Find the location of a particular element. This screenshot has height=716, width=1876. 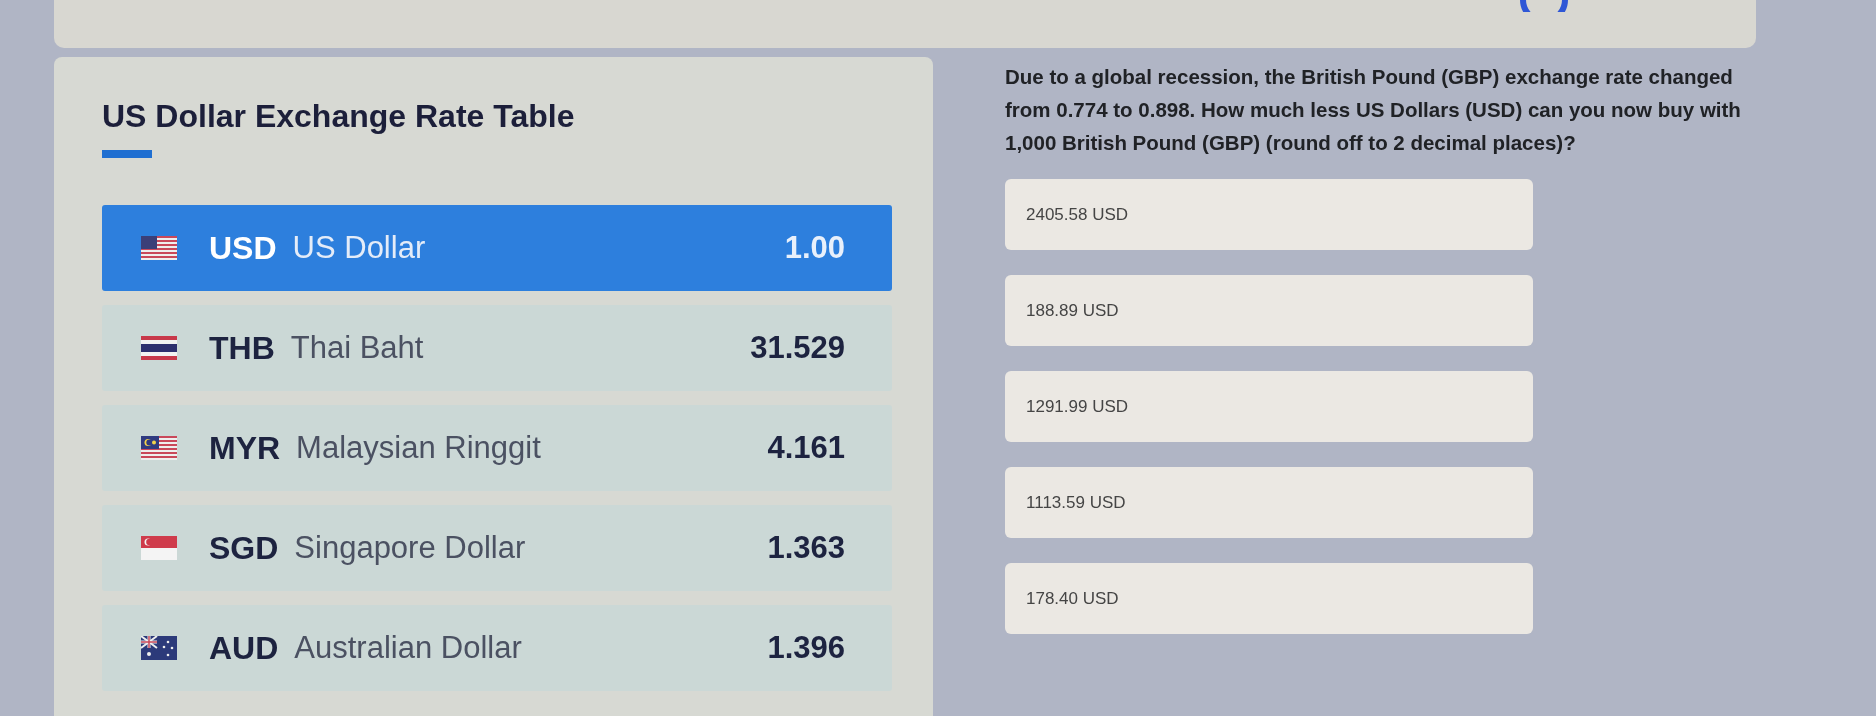

currency-name: US Dollar is located at coordinates (359, 248).